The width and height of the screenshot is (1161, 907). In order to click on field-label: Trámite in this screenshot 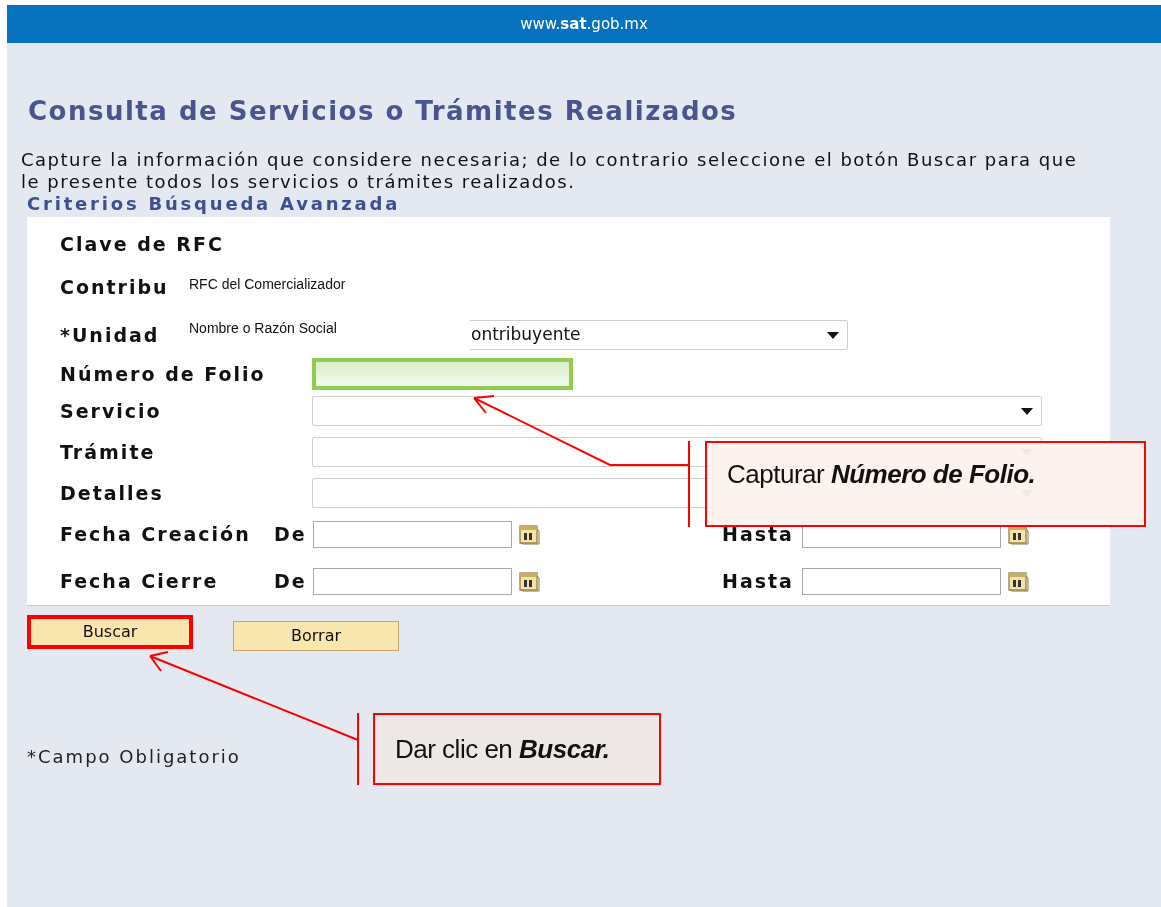, I will do `click(108, 451)`.